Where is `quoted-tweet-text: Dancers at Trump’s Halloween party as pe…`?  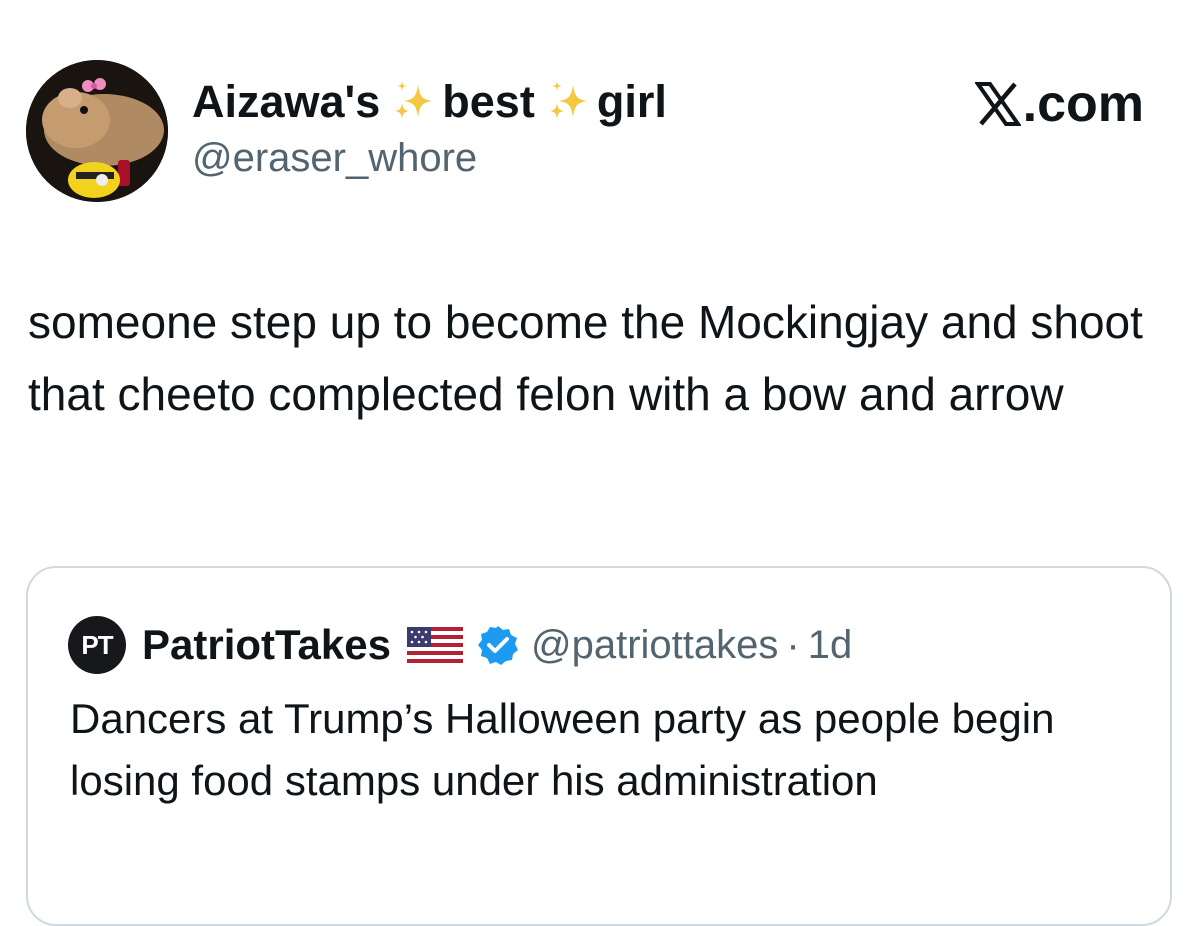 quoted-tweet-text: Dancers at Trump’s Halloween party as pe… is located at coordinates (562, 749).